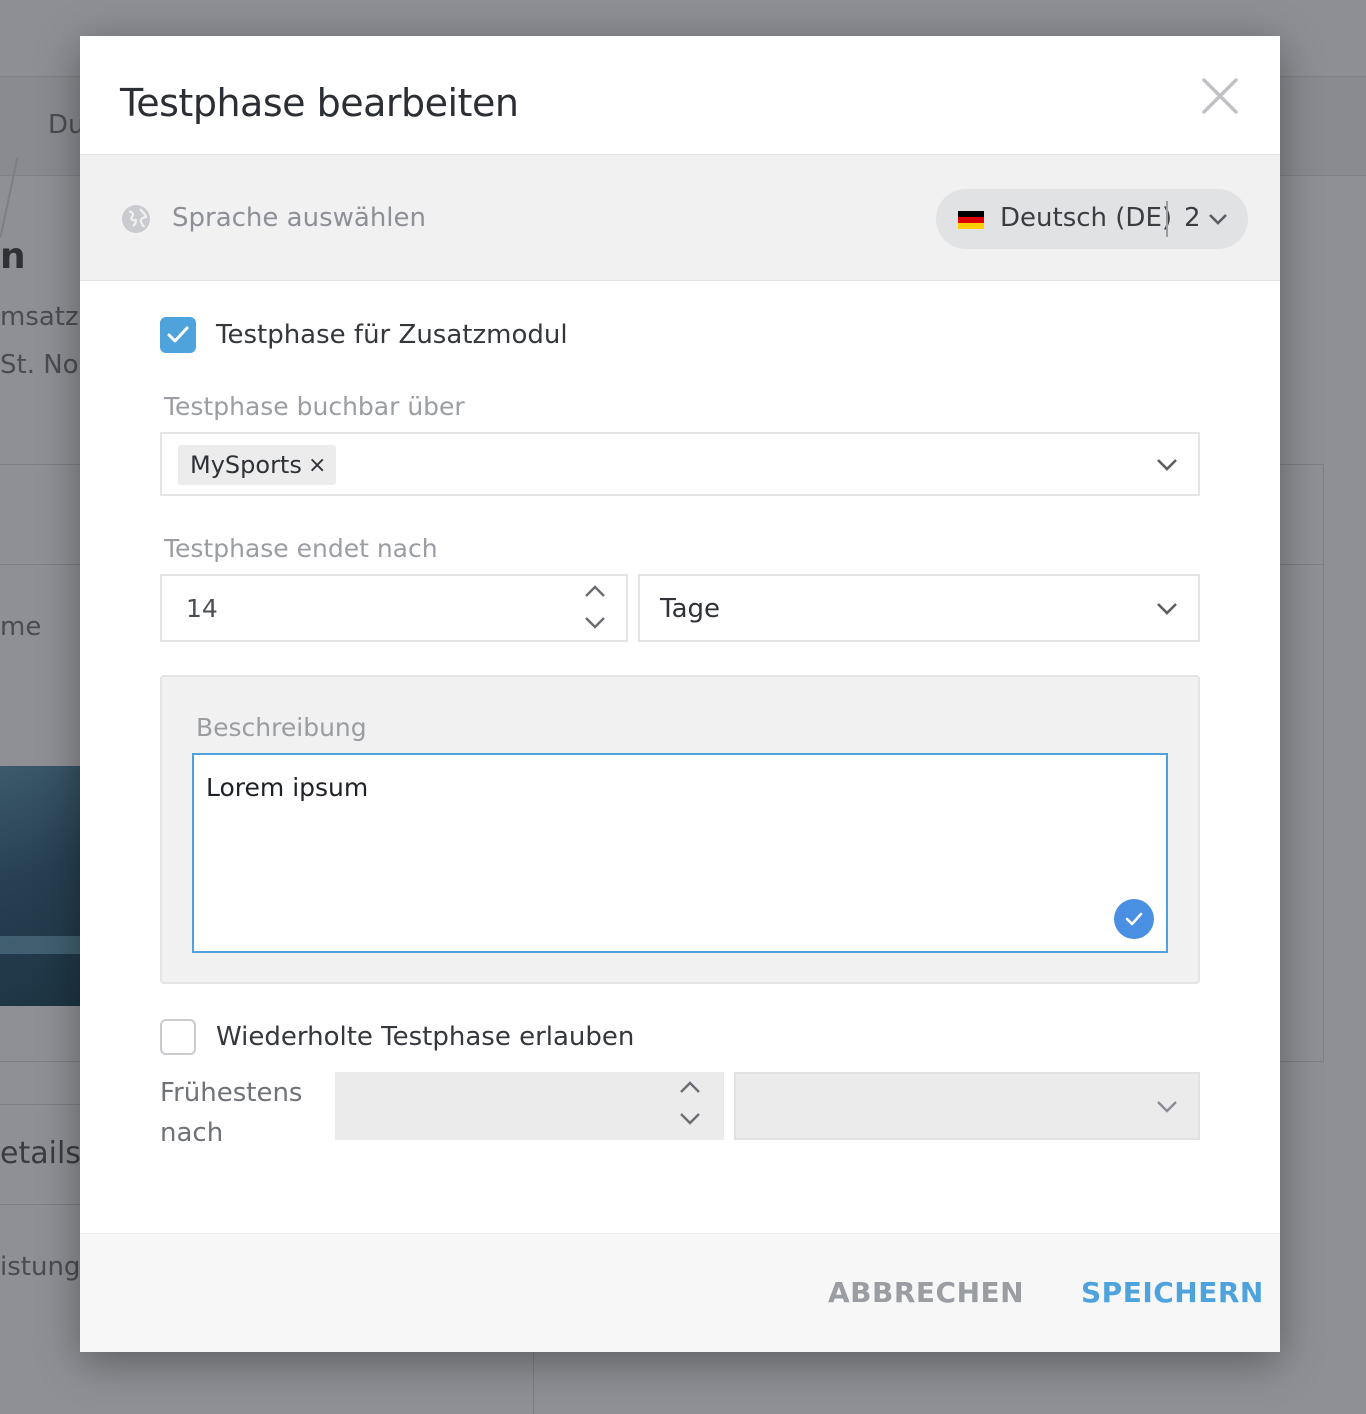  Describe the element at coordinates (231, 1093) in the screenshot. I see `earliest-after-label: Frühestens` at that location.